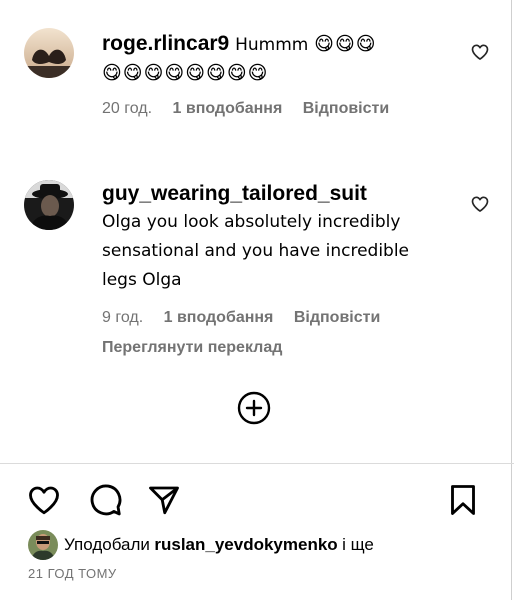  I want to click on liked-by-others-link: і ще, so click(358, 545).